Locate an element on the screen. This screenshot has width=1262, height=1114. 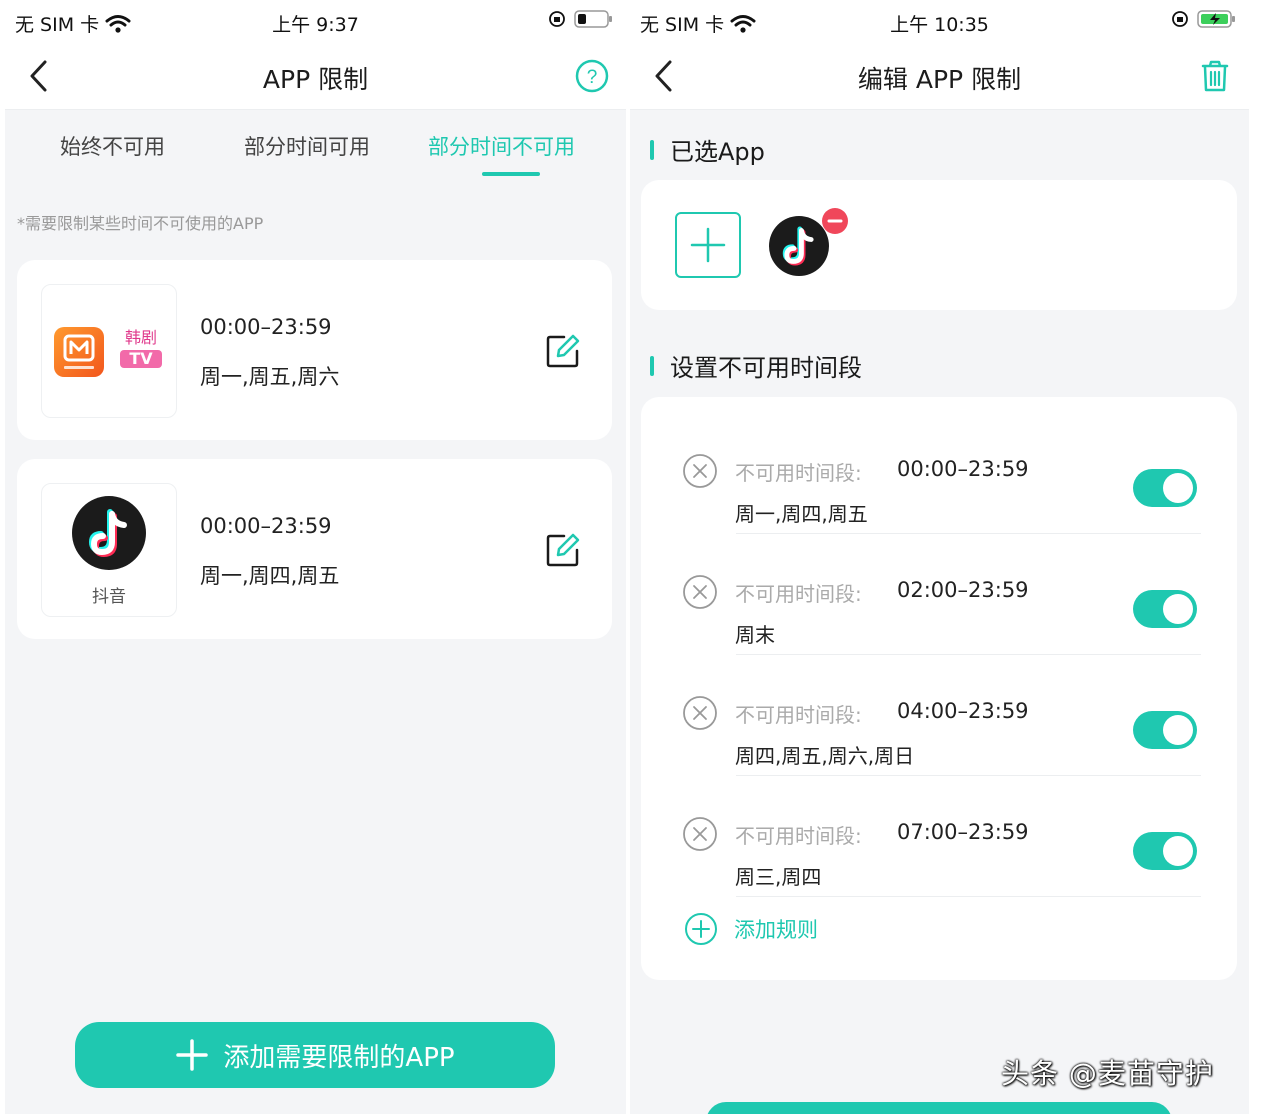
period-row: 不可用时间段: 04:00–23:59 周四,周五,周六,周日 is located at coordinates (939, 715).